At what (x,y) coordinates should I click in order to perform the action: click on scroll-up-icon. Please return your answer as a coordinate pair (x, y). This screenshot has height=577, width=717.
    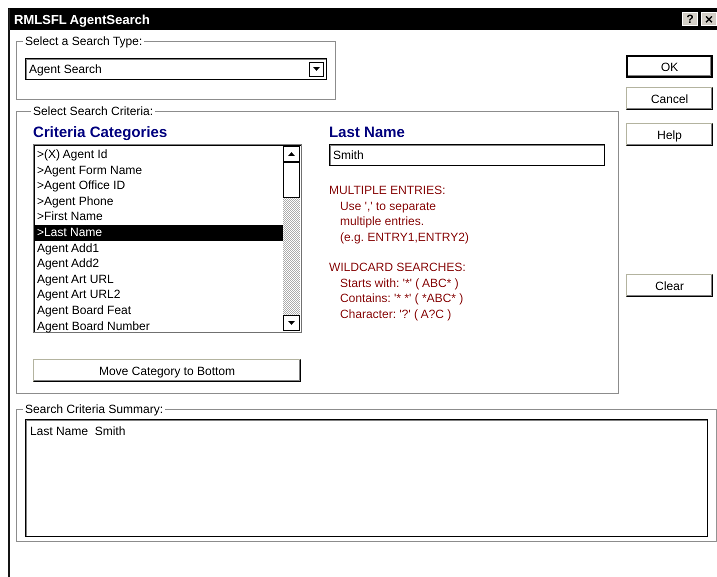
    Looking at the image, I should click on (291, 154).